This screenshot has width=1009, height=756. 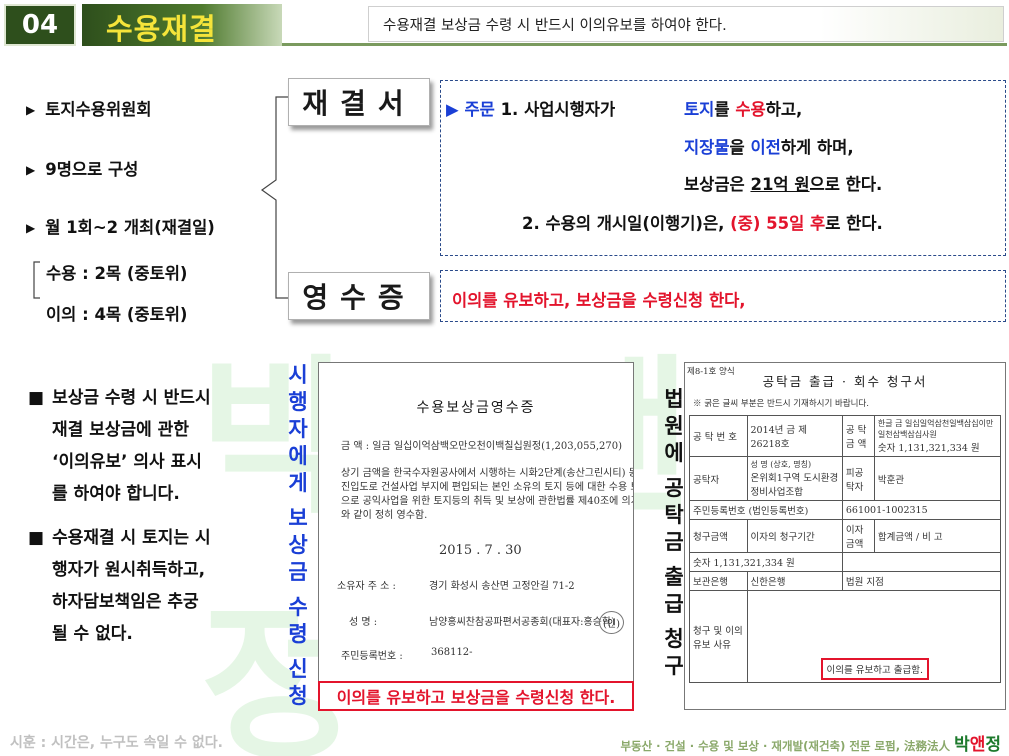 What do you see at coordinates (482, 446) in the screenshot?
I see `receipt-doc-amount: 금 액 : 일금 일십이억삼백오만오천이백칠십원정(1,203,055,270)` at bounding box center [482, 446].